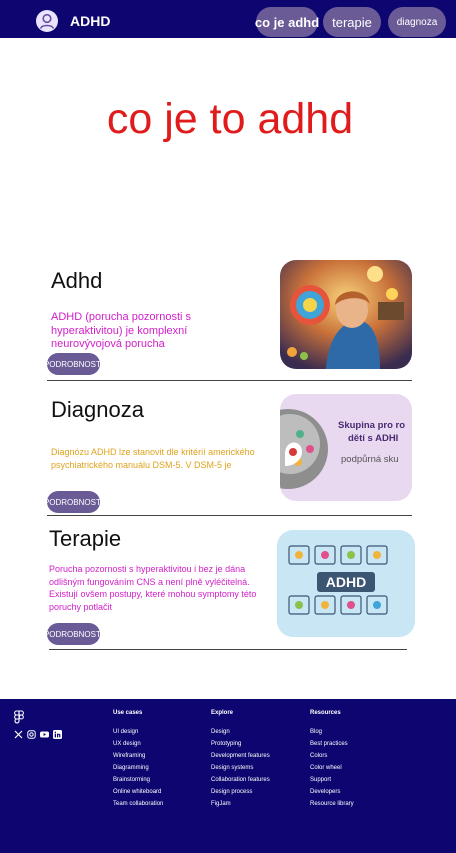 This screenshot has width=456, height=853. I want to click on section-title-adhd: Adhd, so click(77, 280).